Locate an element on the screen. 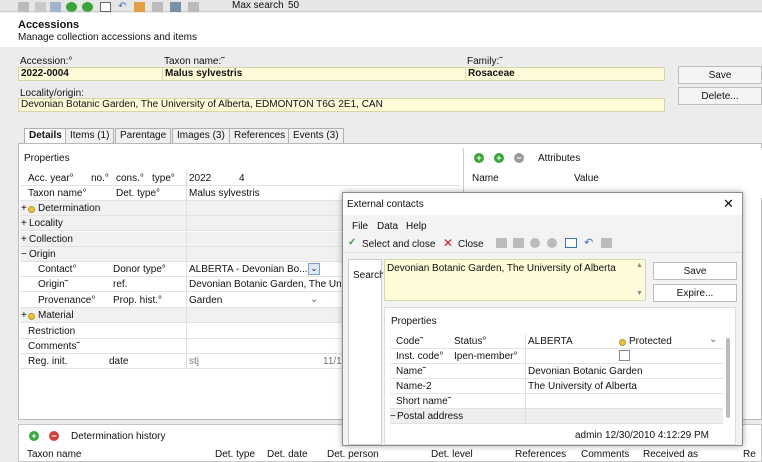  close-icon: ✕ is located at coordinates (728, 204).